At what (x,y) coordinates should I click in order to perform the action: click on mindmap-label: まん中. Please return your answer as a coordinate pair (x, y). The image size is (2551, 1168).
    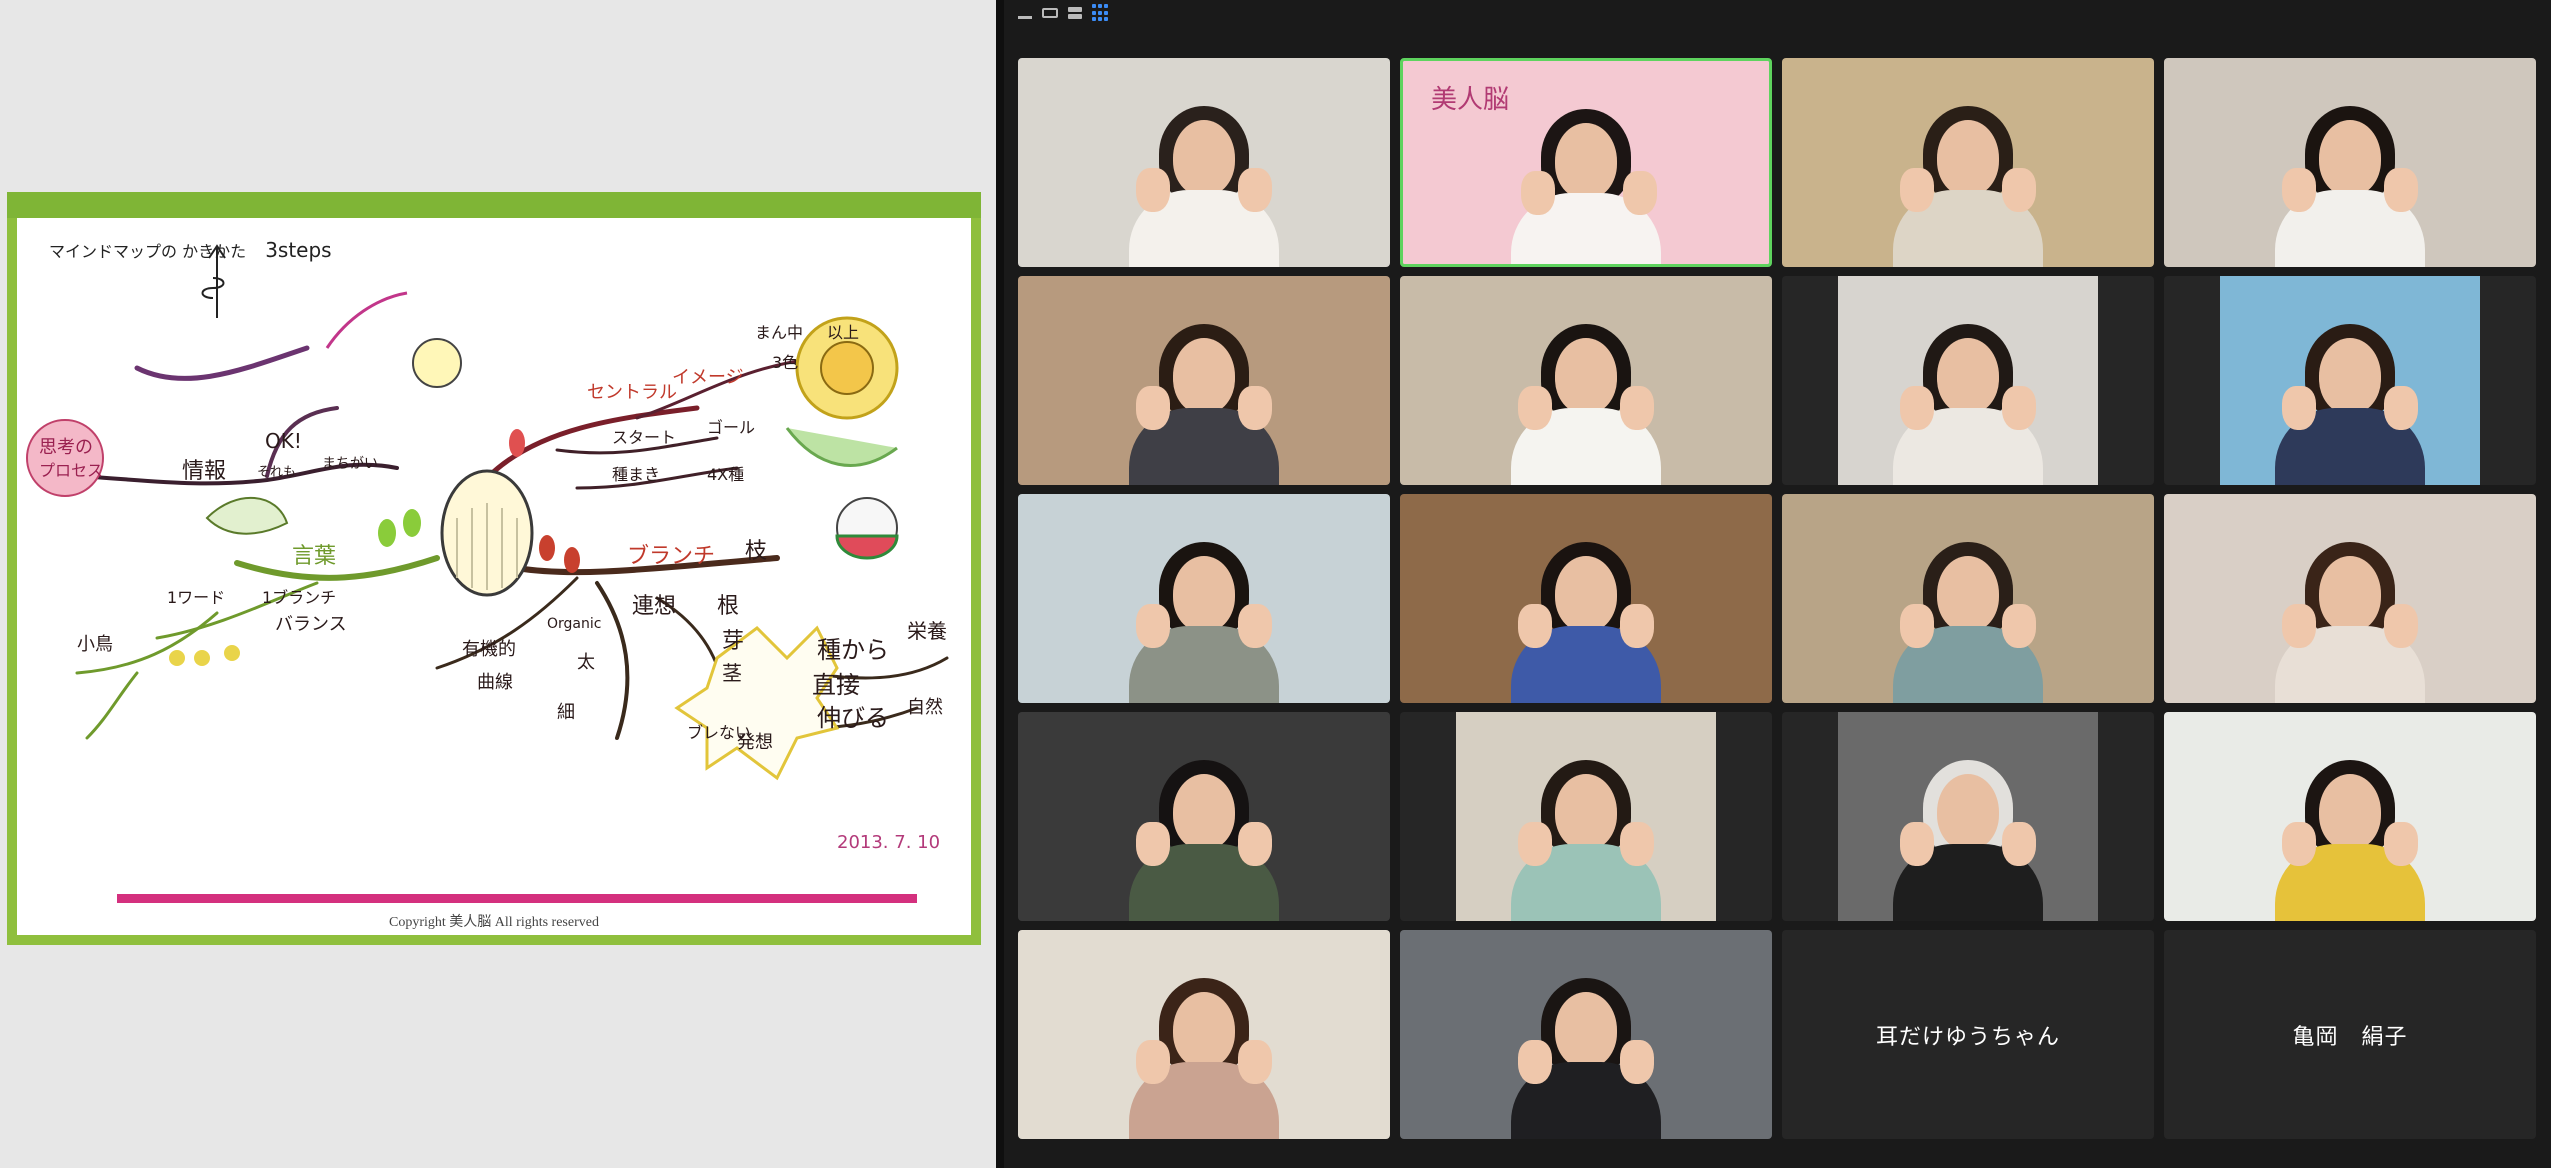
    Looking at the image, I should click on (779, 332).